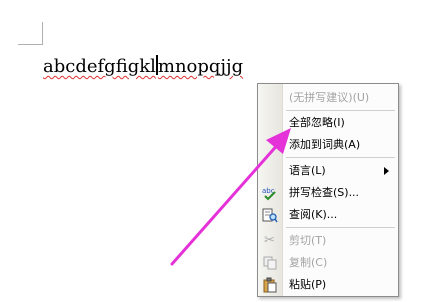 This screenshot has height=302, width=433. What do you see at coordinates (308, 240) in the screenshot?
I see `menu-item-label: 剪切(T)` at bounding box center [308, 240].